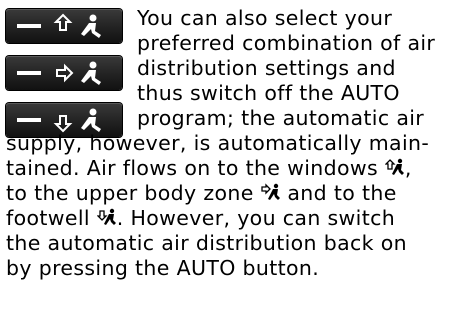 This screenshot has width=456, height=309. Describe the element at coordinates (59, 73) in the screenshot. I see `air-to-upper-body-button-icon` at that location.